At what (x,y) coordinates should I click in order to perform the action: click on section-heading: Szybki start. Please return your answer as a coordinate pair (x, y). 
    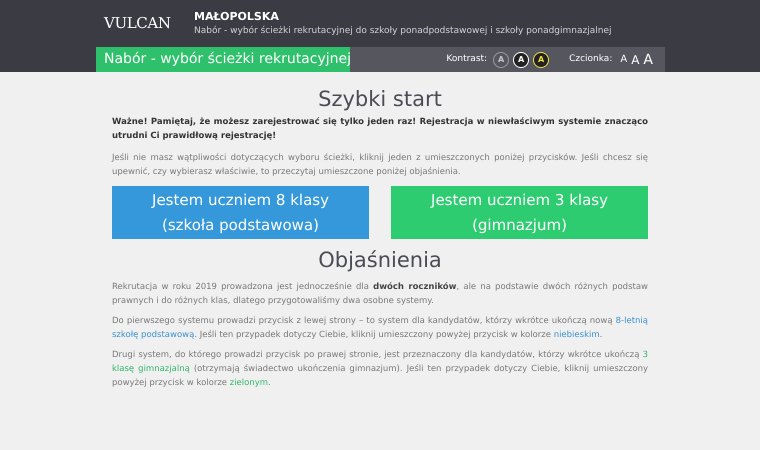
    Looking at the image, I should click on (380, 99).